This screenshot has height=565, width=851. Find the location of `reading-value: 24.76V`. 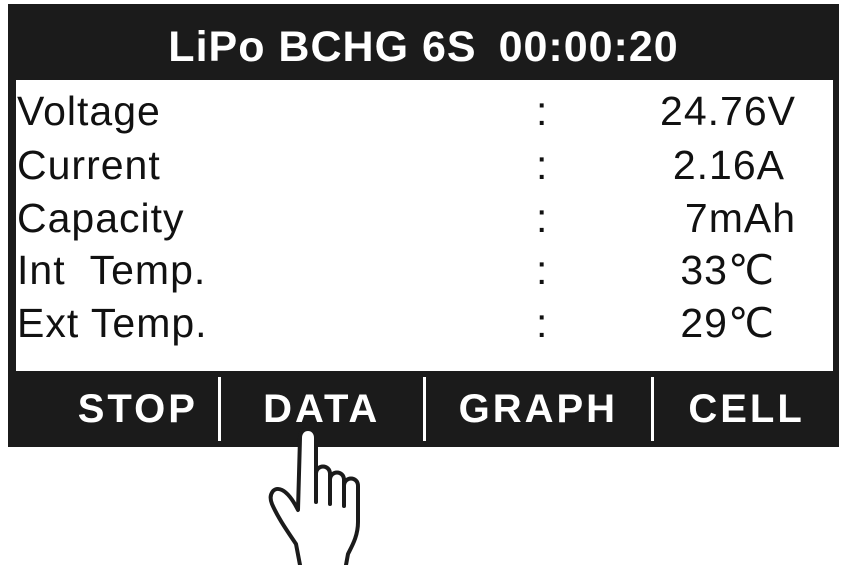

reading-value: 24.76V is located at coordinates (728, 111).